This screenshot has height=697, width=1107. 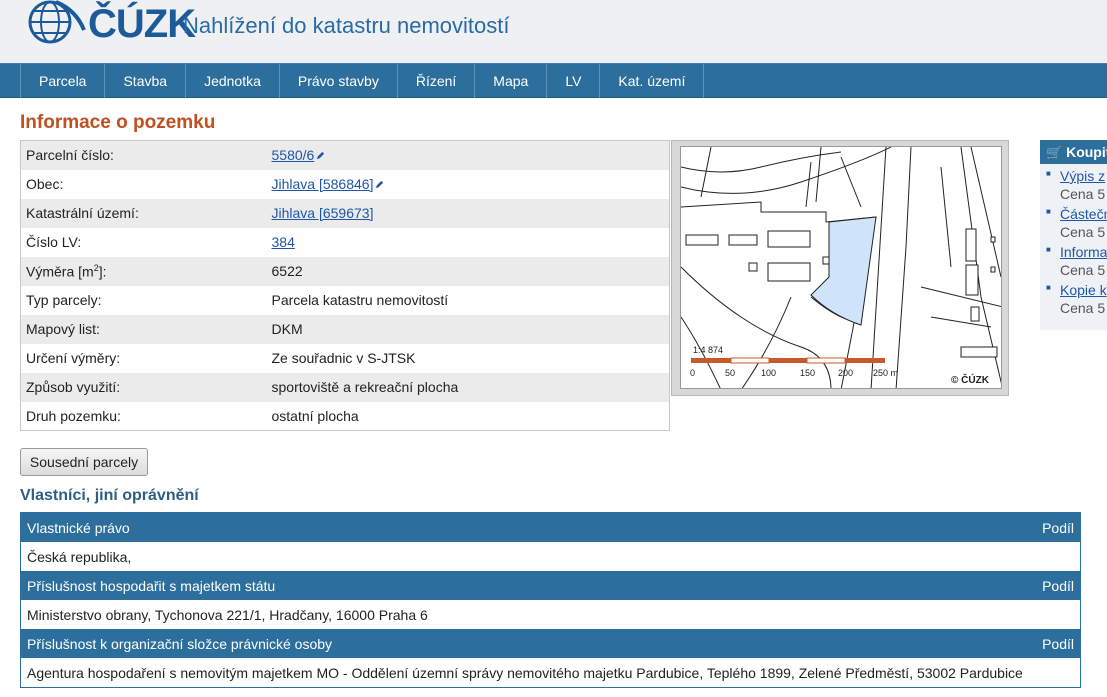 I want to click on mapovy-label: Mapový list:, so click(x=143, y=329).